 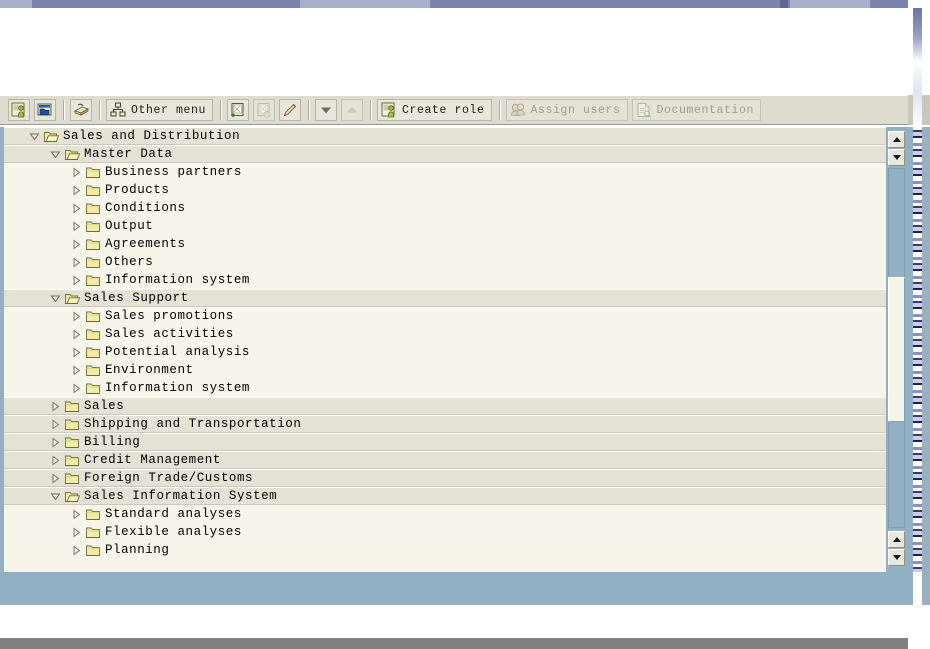 What do you see at coordinates (447, 208) in the screenshot?
I see `tree-node-row: Conditions` at bounding box center [447, 208].